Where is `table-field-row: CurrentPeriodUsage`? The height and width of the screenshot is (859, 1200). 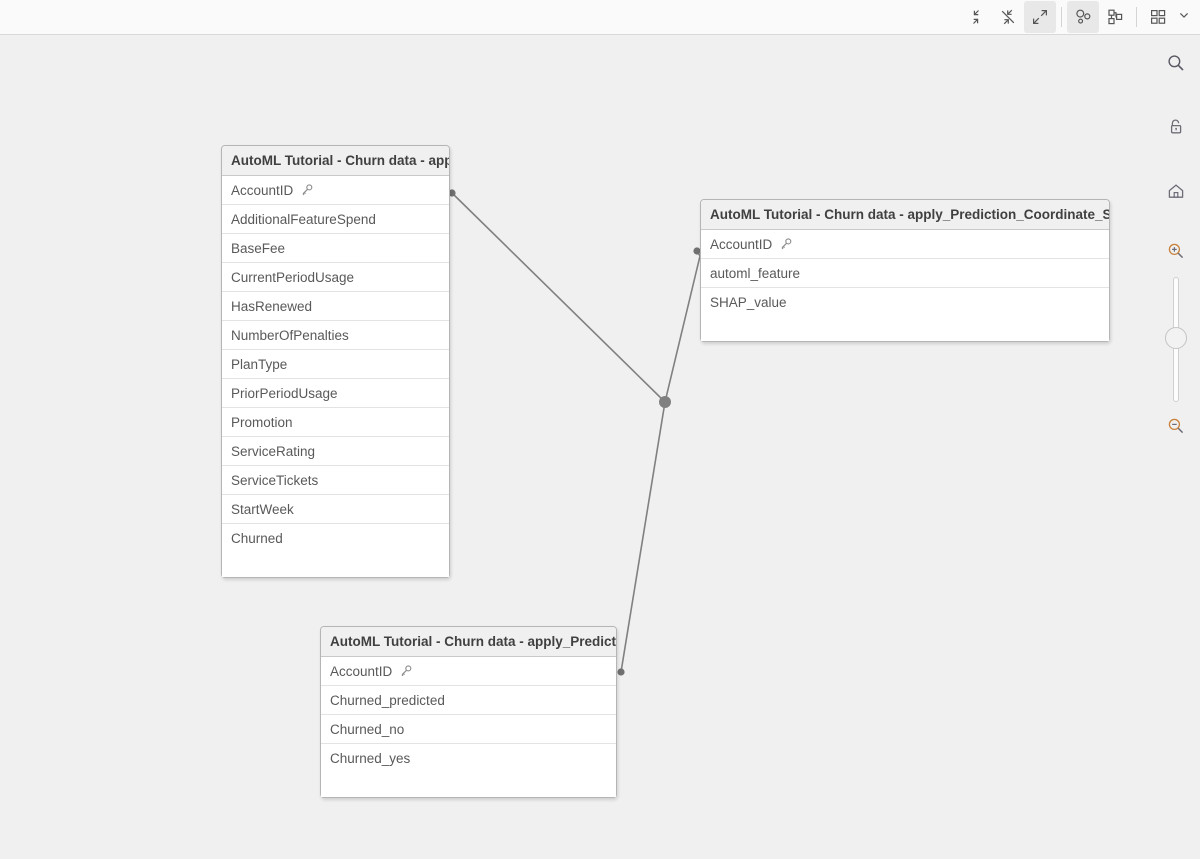
table-field-row: CurrentPeriodUsage is located at coordinates (335, 277).